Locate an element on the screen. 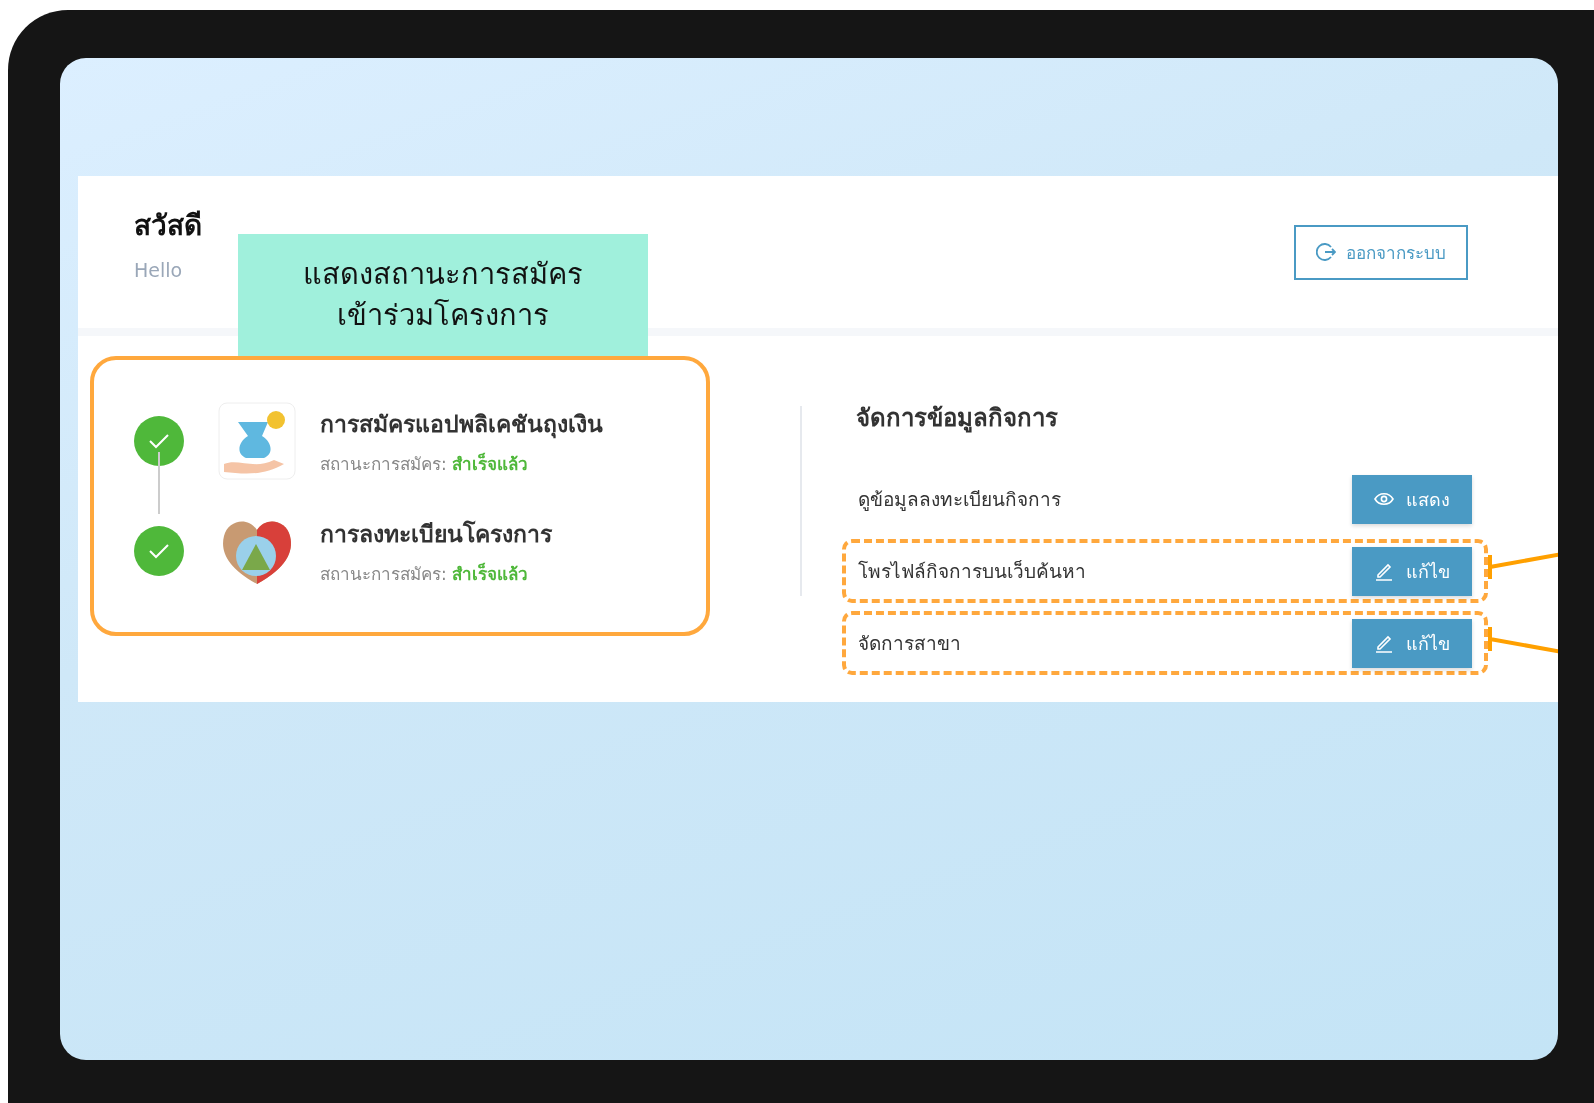 The height and width of the screenshot is (1103, 1594). callout-line: แสดงสถานะการสมัคร is located at coordinates (443, 275).